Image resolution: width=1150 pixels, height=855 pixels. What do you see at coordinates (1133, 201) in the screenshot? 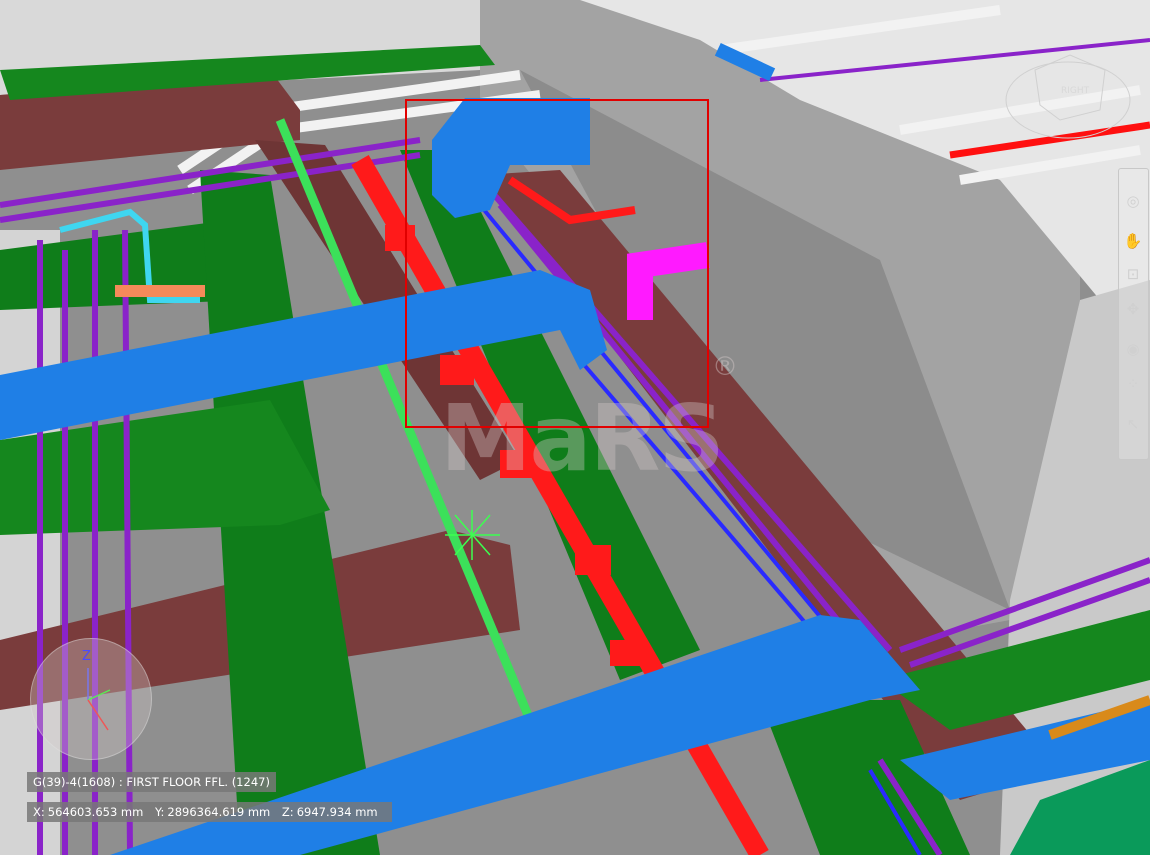
I see `look-icon: ◎` at bounding box center [1133, 201].